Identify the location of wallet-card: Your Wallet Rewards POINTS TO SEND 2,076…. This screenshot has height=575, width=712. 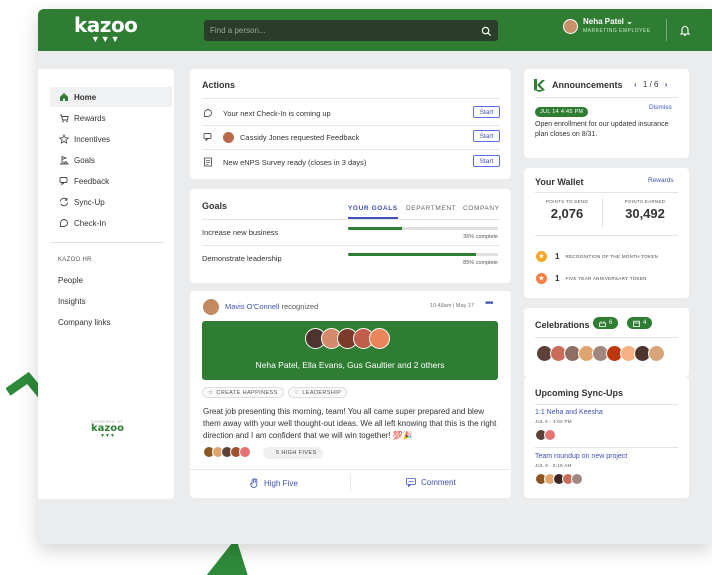
(606, 233).